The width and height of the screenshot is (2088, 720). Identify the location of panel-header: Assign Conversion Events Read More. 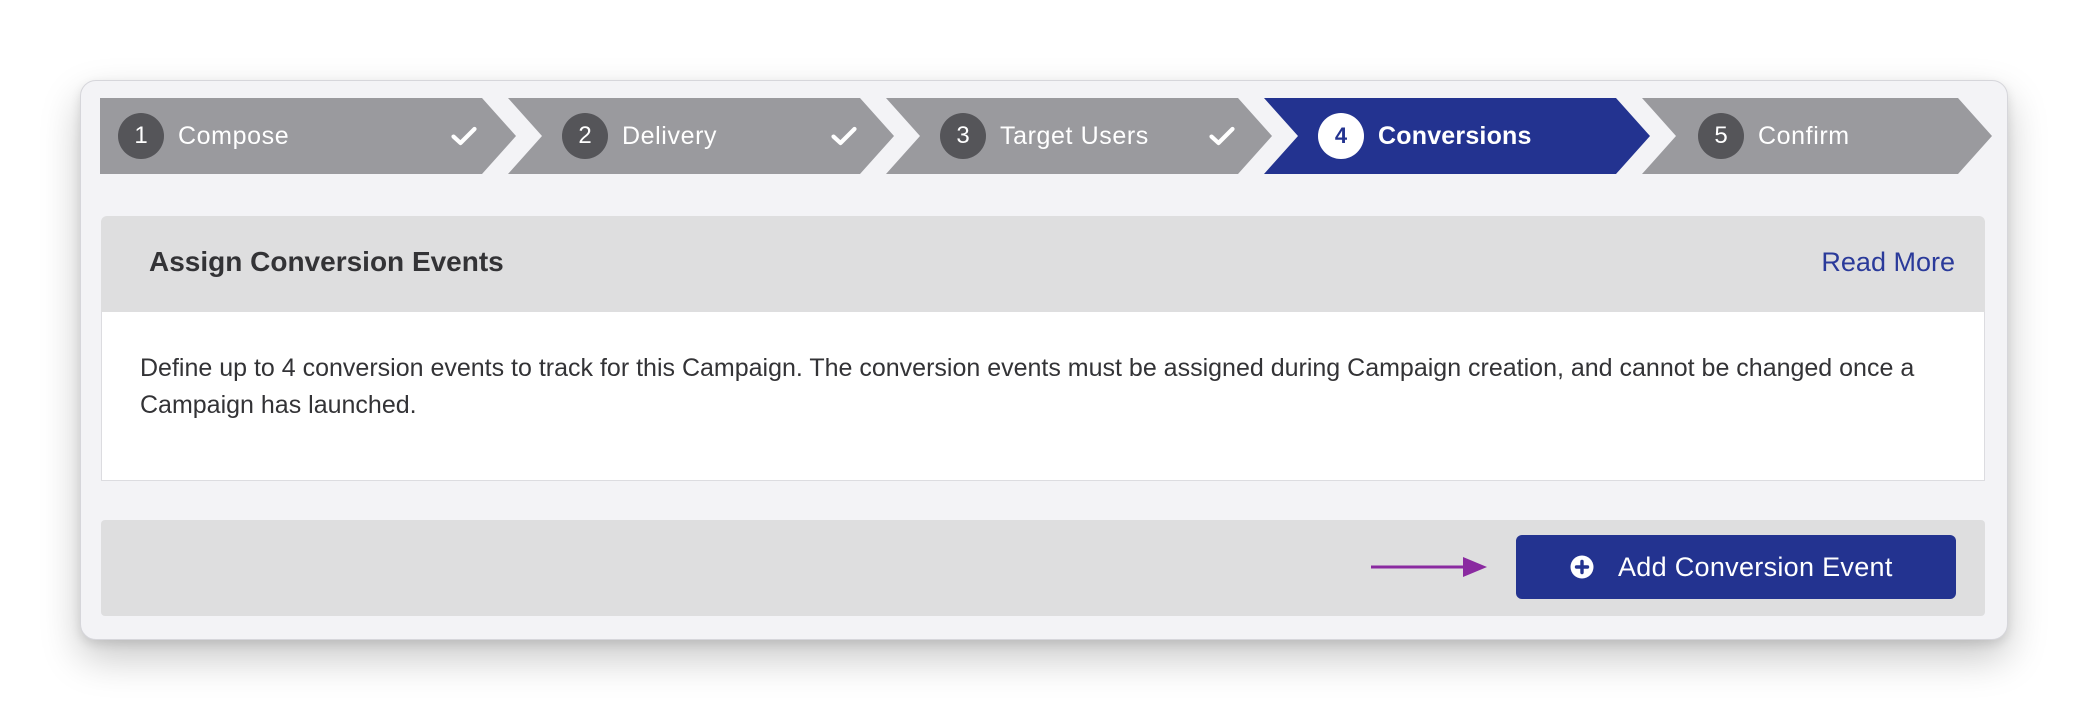
(1043, 264).